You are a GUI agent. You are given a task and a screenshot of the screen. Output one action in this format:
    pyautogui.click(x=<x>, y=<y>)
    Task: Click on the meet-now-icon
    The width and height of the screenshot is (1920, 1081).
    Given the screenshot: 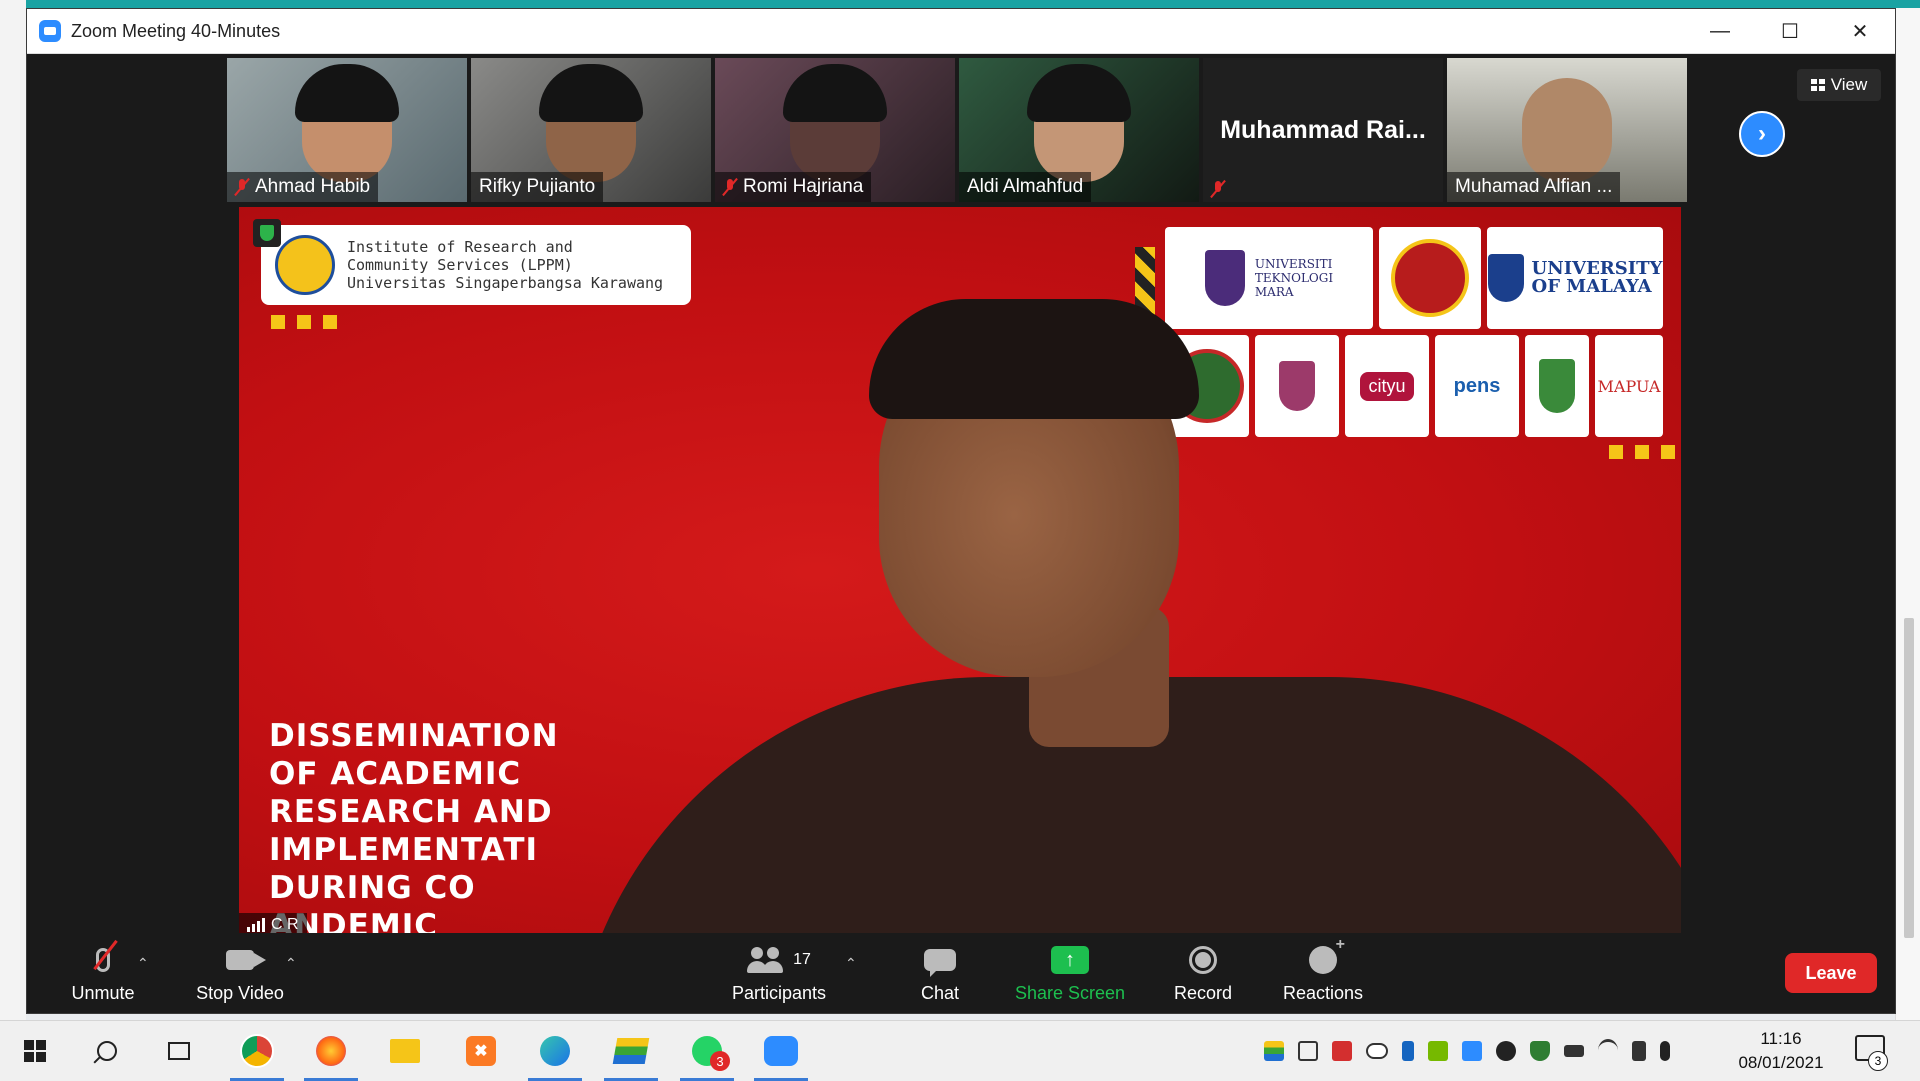 What is the action you would take?
    pyautogui.click(x=1308, y=1050)
    